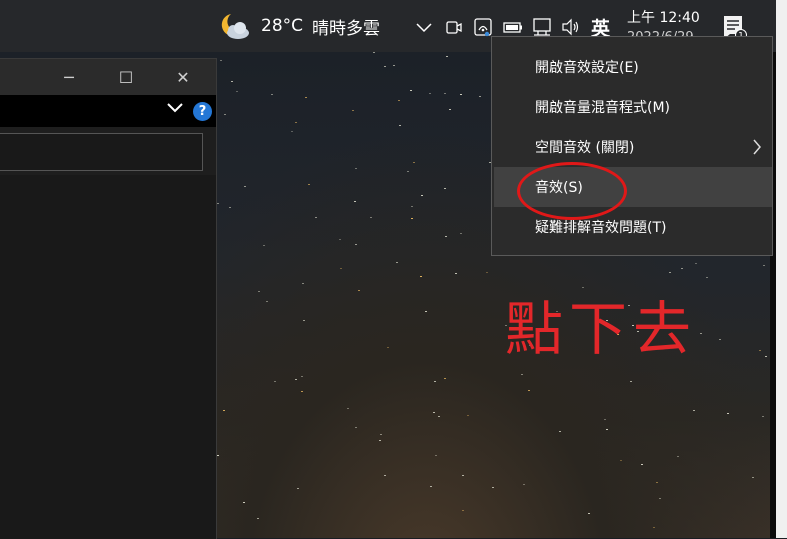 The image size is (787, 539). Describe the element at coordinates (571, 27) in the screenshot. I see `volume-icon` at that location.